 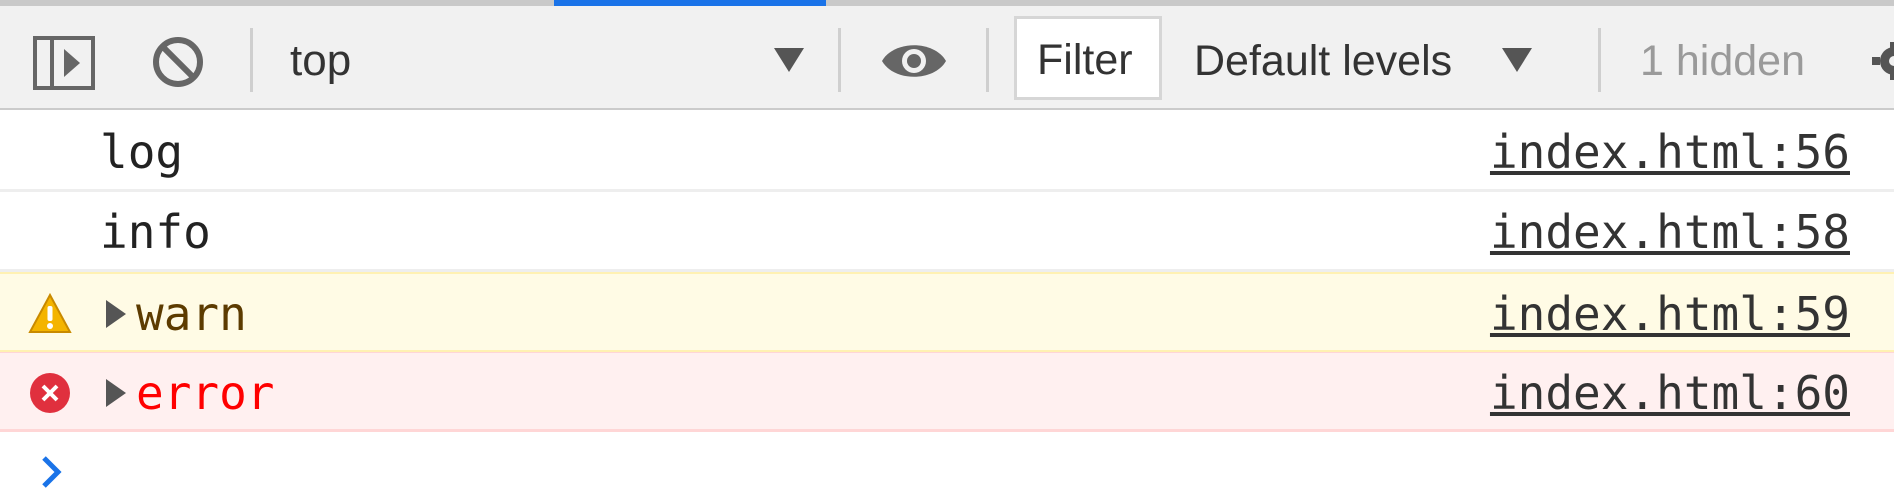 What do you see at coordinates (155, 232) in the screenshot?
I see `message-text: info` at bounding box center [155, 232].